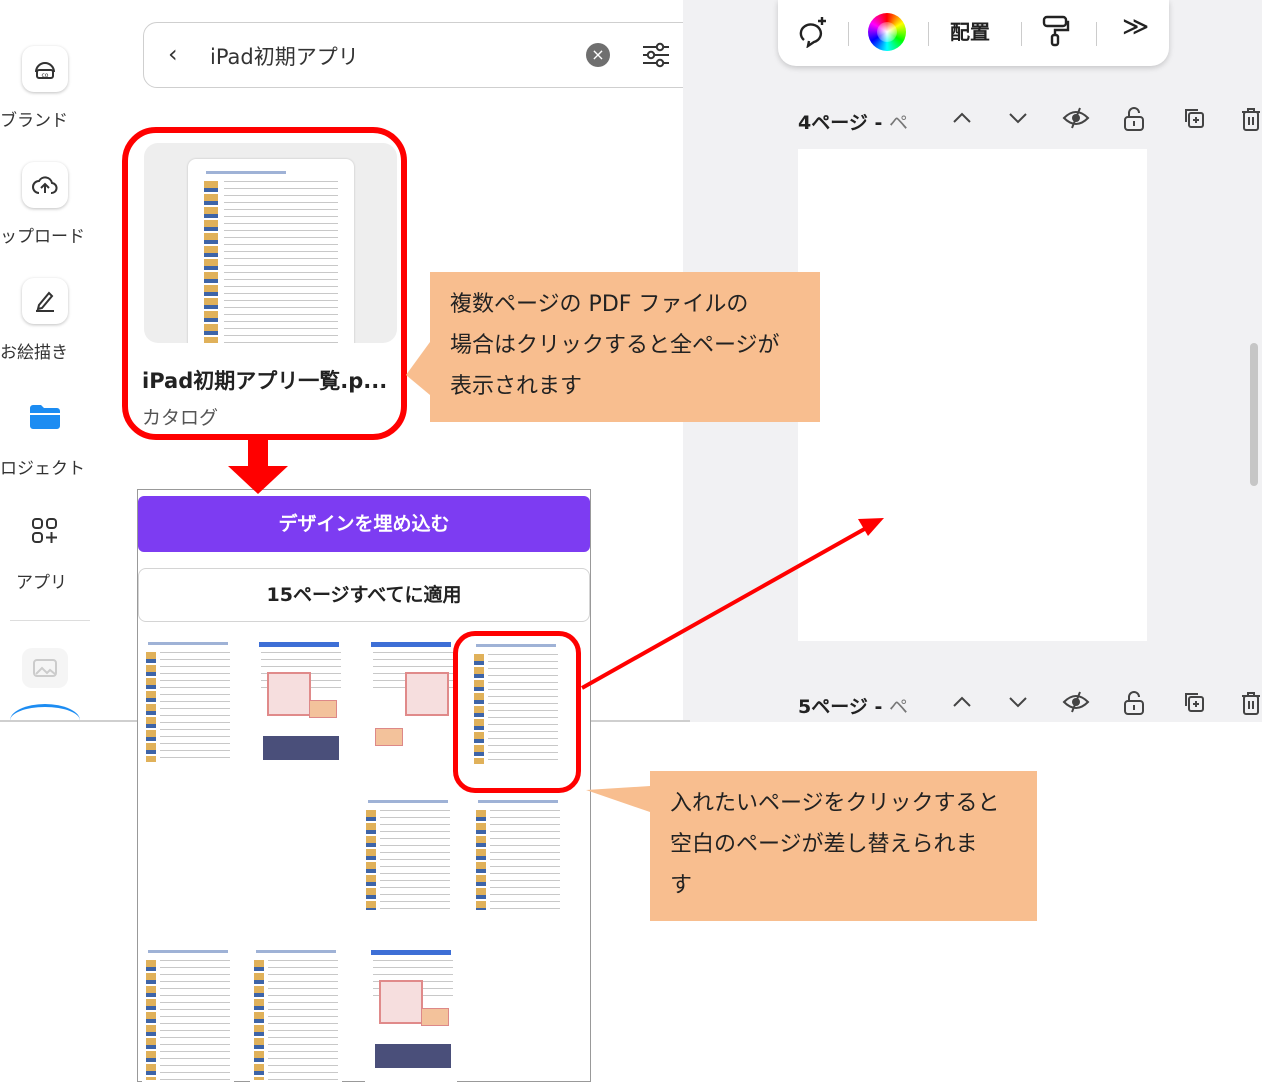 The width and height of the screenshot is (1262, 1082). I want to click on sidebar-item-brand: co ブランド, so click(45, 88).